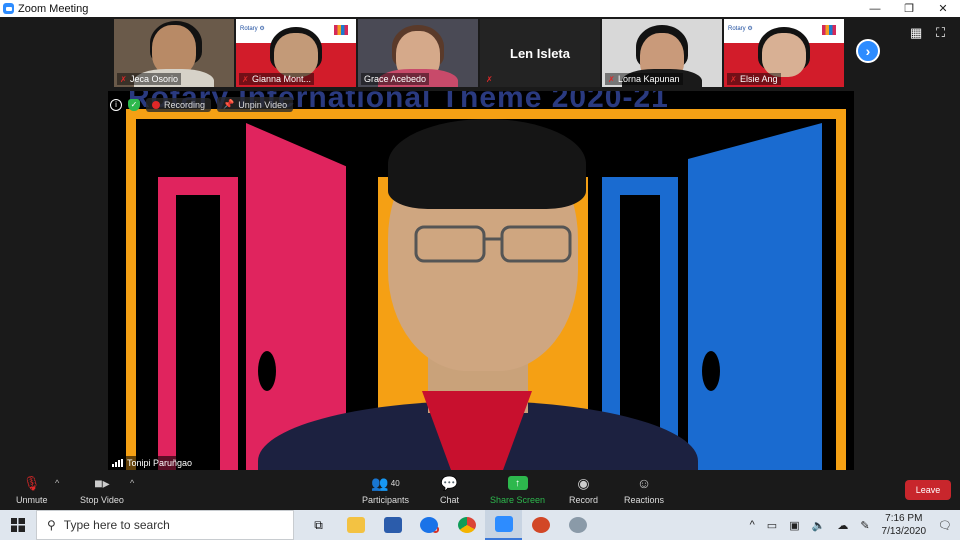  Describe the element at coordinates (754, 79) in the screenshot. I see `participant-name-label: ✗ Elsie Ang` at that location.